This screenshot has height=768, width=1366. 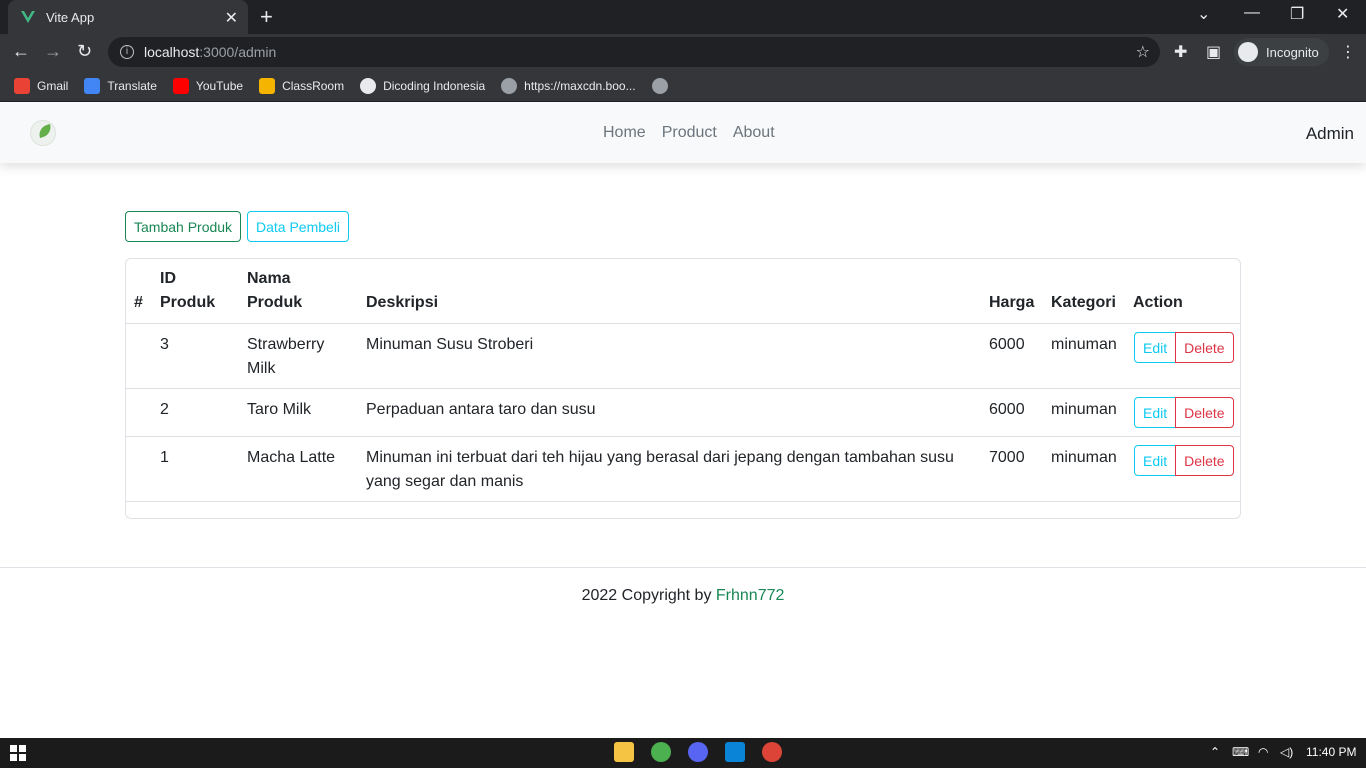 I want to click on bookmark-classroom: ClassRoom, so click(x=302, y=85).